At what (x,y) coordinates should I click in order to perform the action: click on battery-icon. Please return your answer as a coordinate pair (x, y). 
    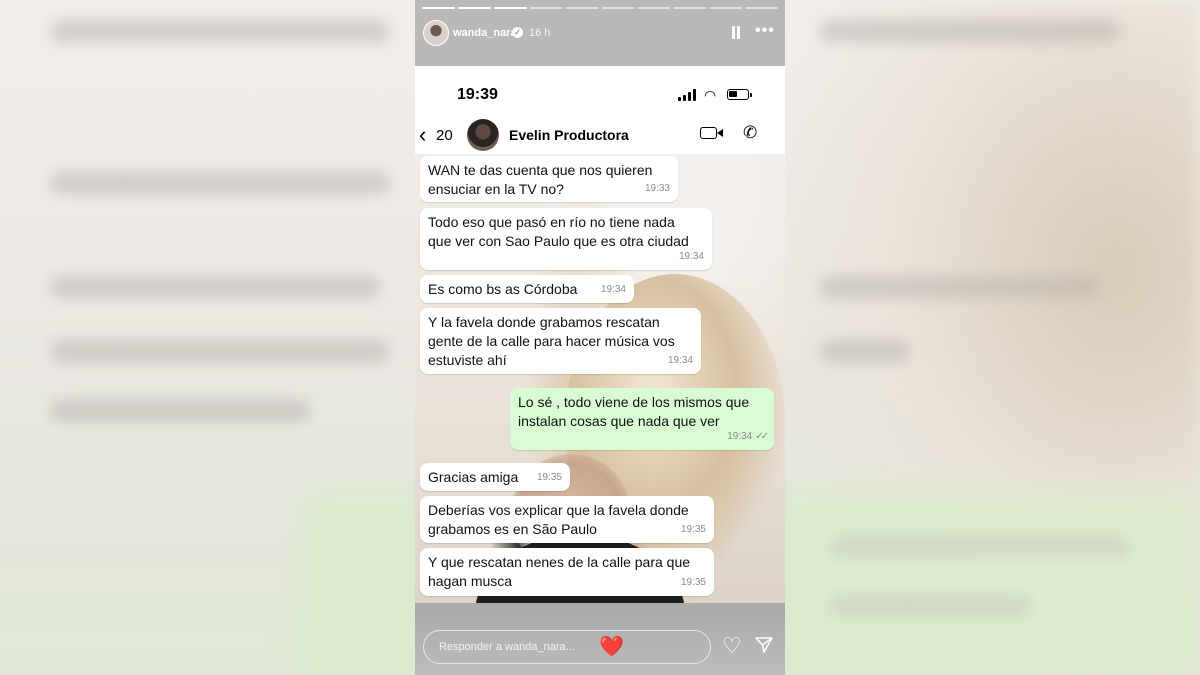
    Looking at the image, I should click on (739, 94).